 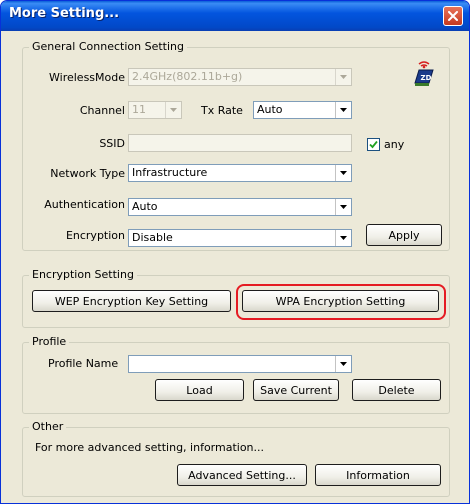 What do you see at coordinates (240, 143) in the screenshot?
I see `ssid-input` at bounding box center [240, 143].